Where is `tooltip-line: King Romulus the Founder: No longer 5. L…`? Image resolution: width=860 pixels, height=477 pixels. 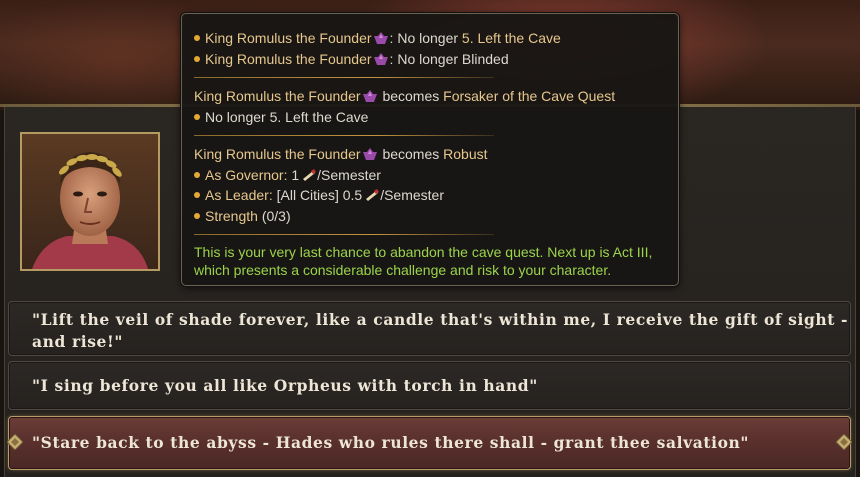
tooltip-line: King Romulus the Founder: No longer 5. L… is located at coordinates (430, 38).